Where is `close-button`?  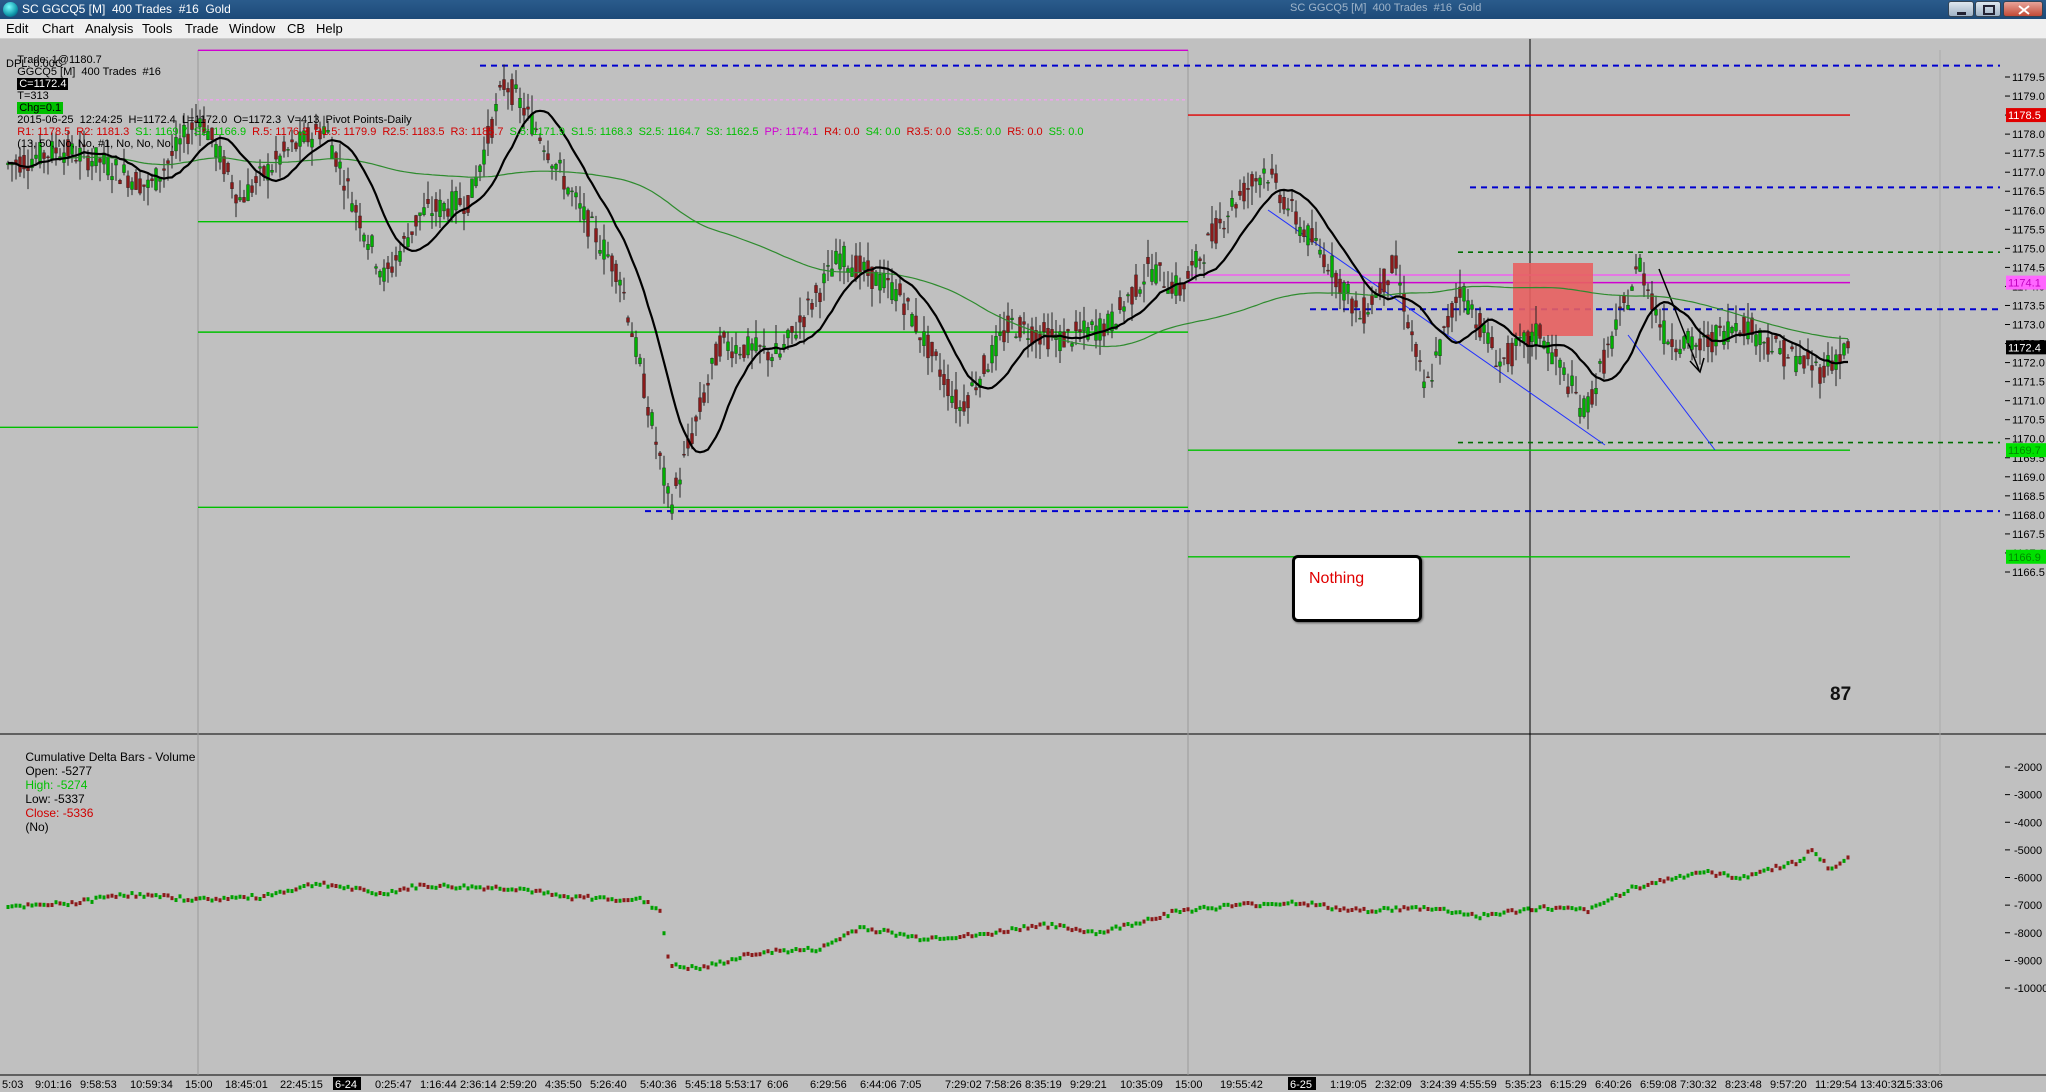
close-button is located at coordinates (2023, 9).